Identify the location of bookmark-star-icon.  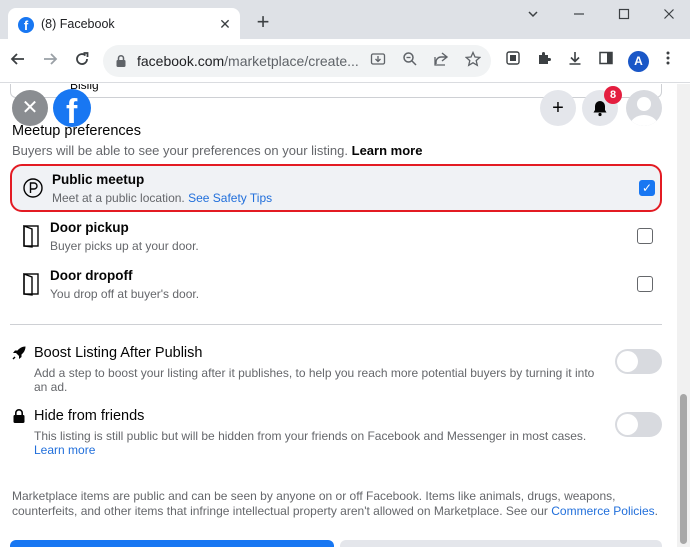
(473, 60).